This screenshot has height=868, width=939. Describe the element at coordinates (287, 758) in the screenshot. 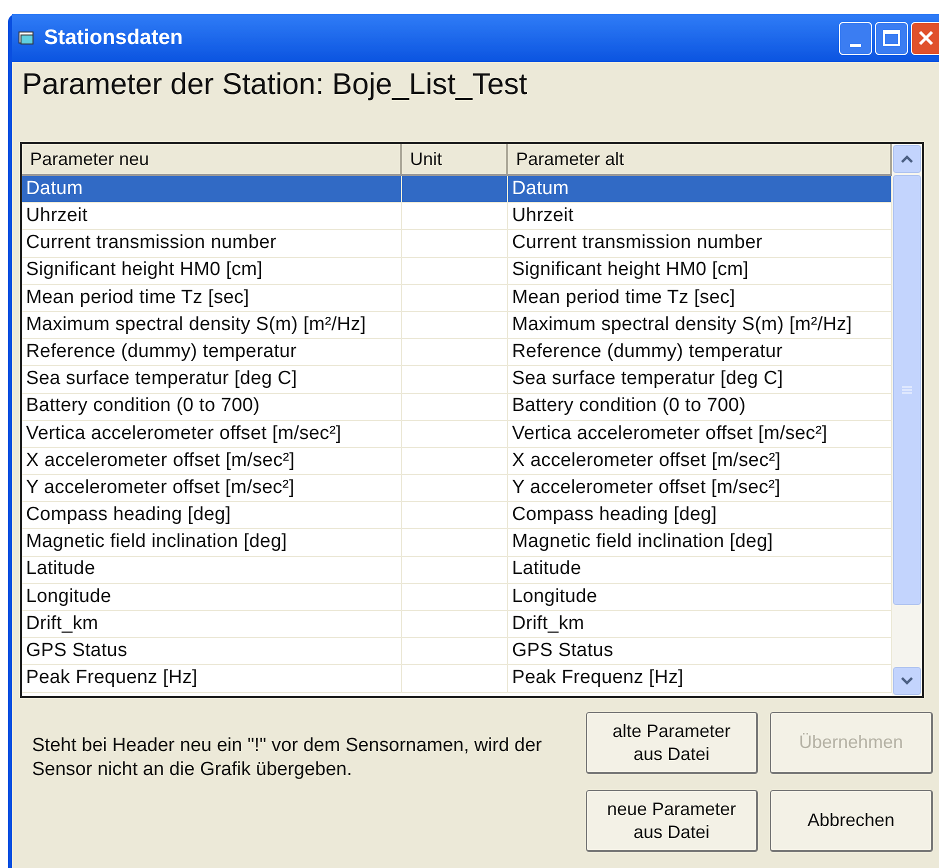

I see `hint-text: Steht bei Header neu ein "!" vor dem Sensornamen, wird der Sensor nicht an die Grafik übergeben.` at that location.